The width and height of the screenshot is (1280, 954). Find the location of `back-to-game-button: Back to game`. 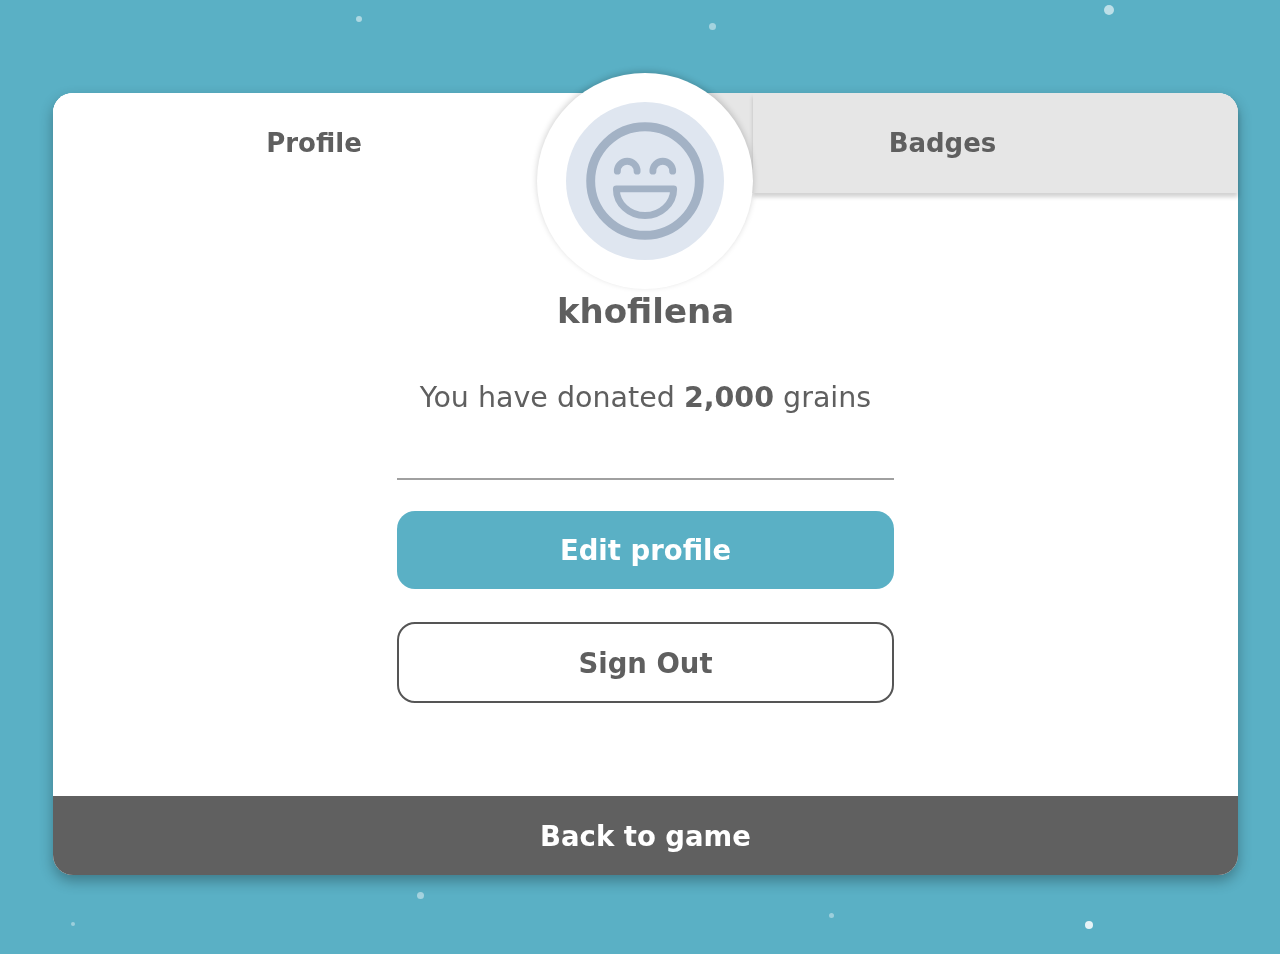

back-to-game-button: Back to game is located at coordinates (645, 835).